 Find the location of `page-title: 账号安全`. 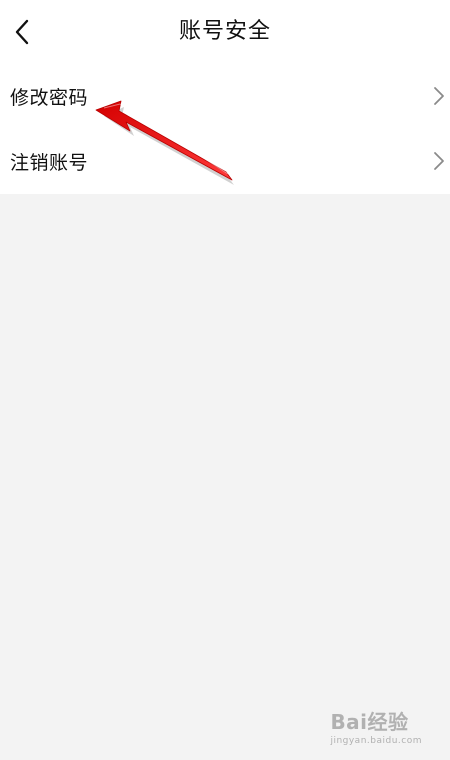

page-title: 账号安全 is located at coordinates (224, 31).